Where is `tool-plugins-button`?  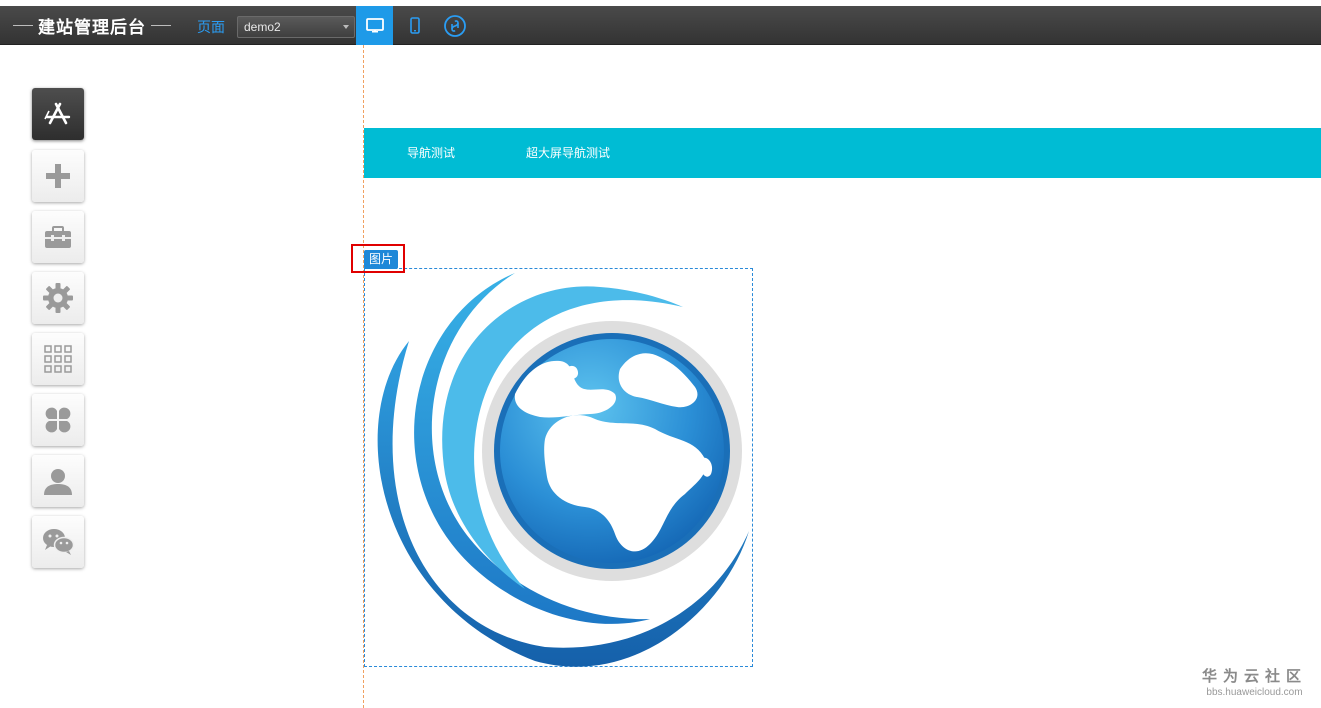
tool-plugins-button is located at coordinates (58, 420).